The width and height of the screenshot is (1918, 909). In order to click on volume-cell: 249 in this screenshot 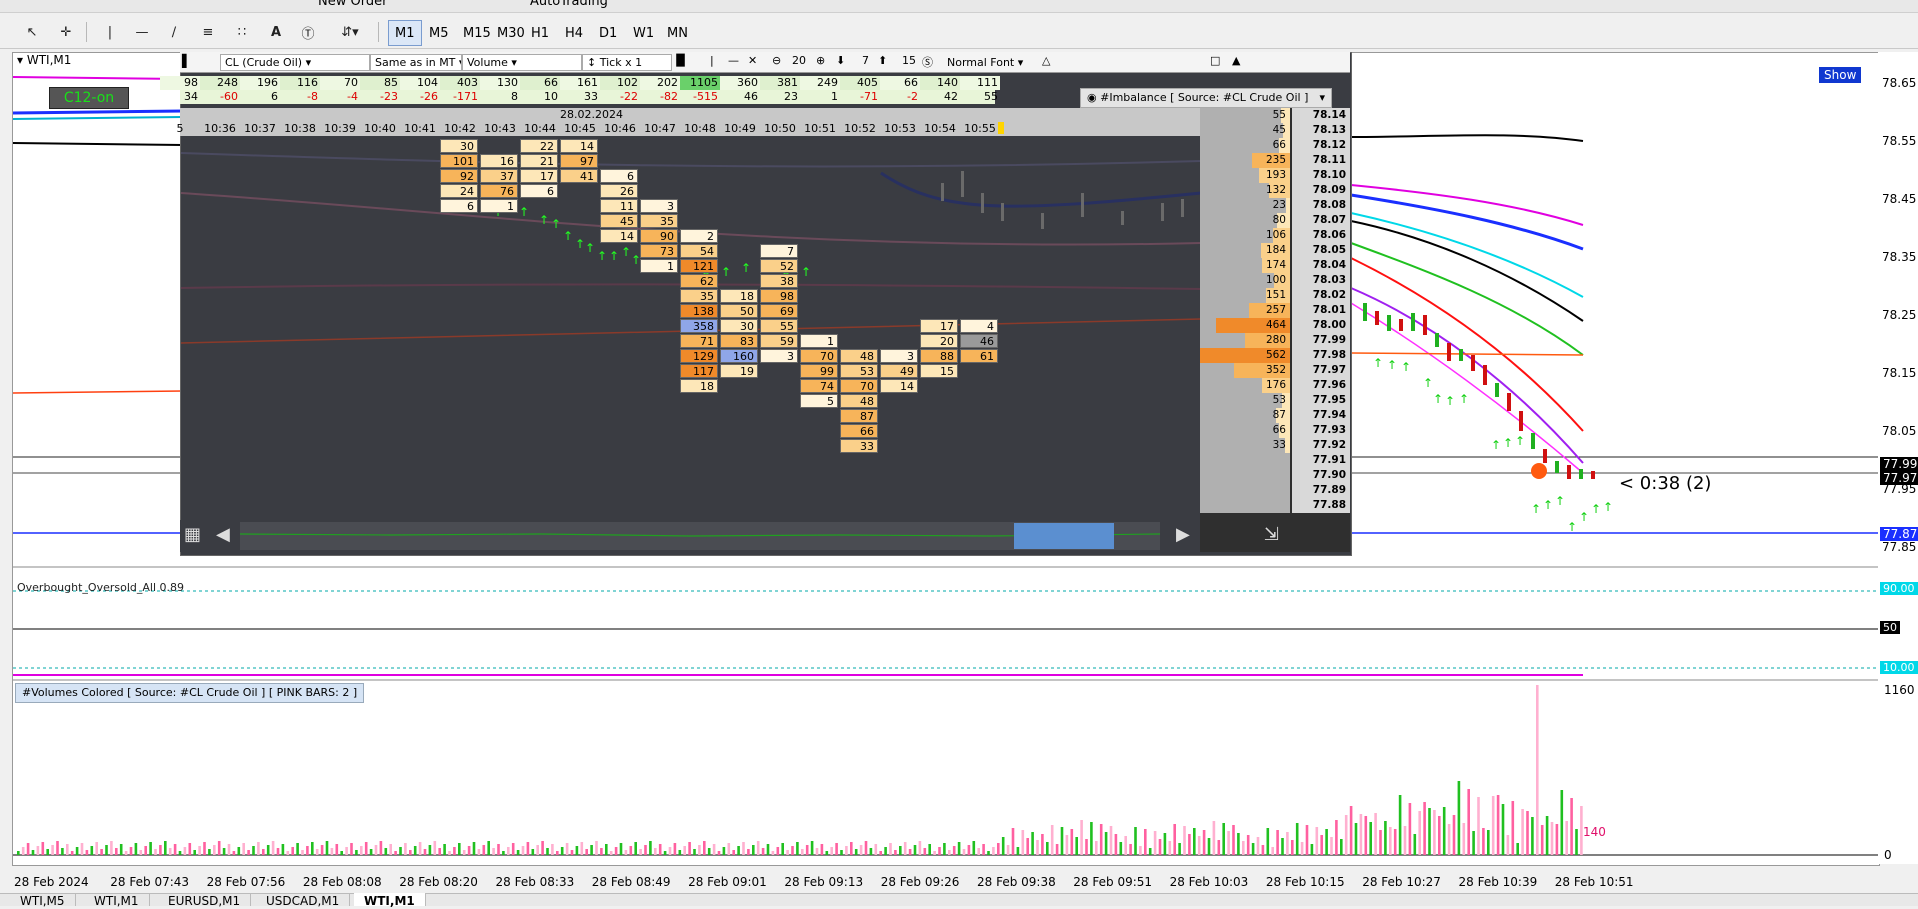, I will do `click(820, 83)`.